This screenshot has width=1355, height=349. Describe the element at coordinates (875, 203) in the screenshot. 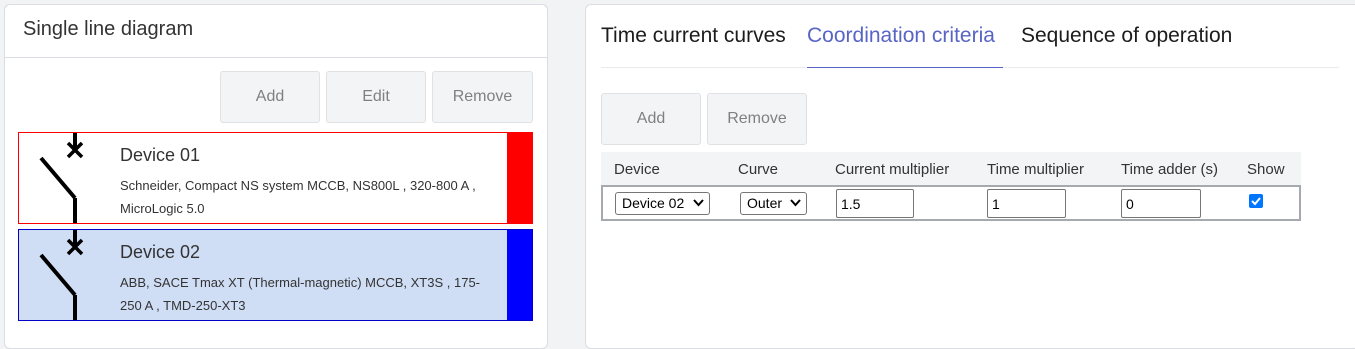

I see `current-multiplier-input: 1.5` at that location.